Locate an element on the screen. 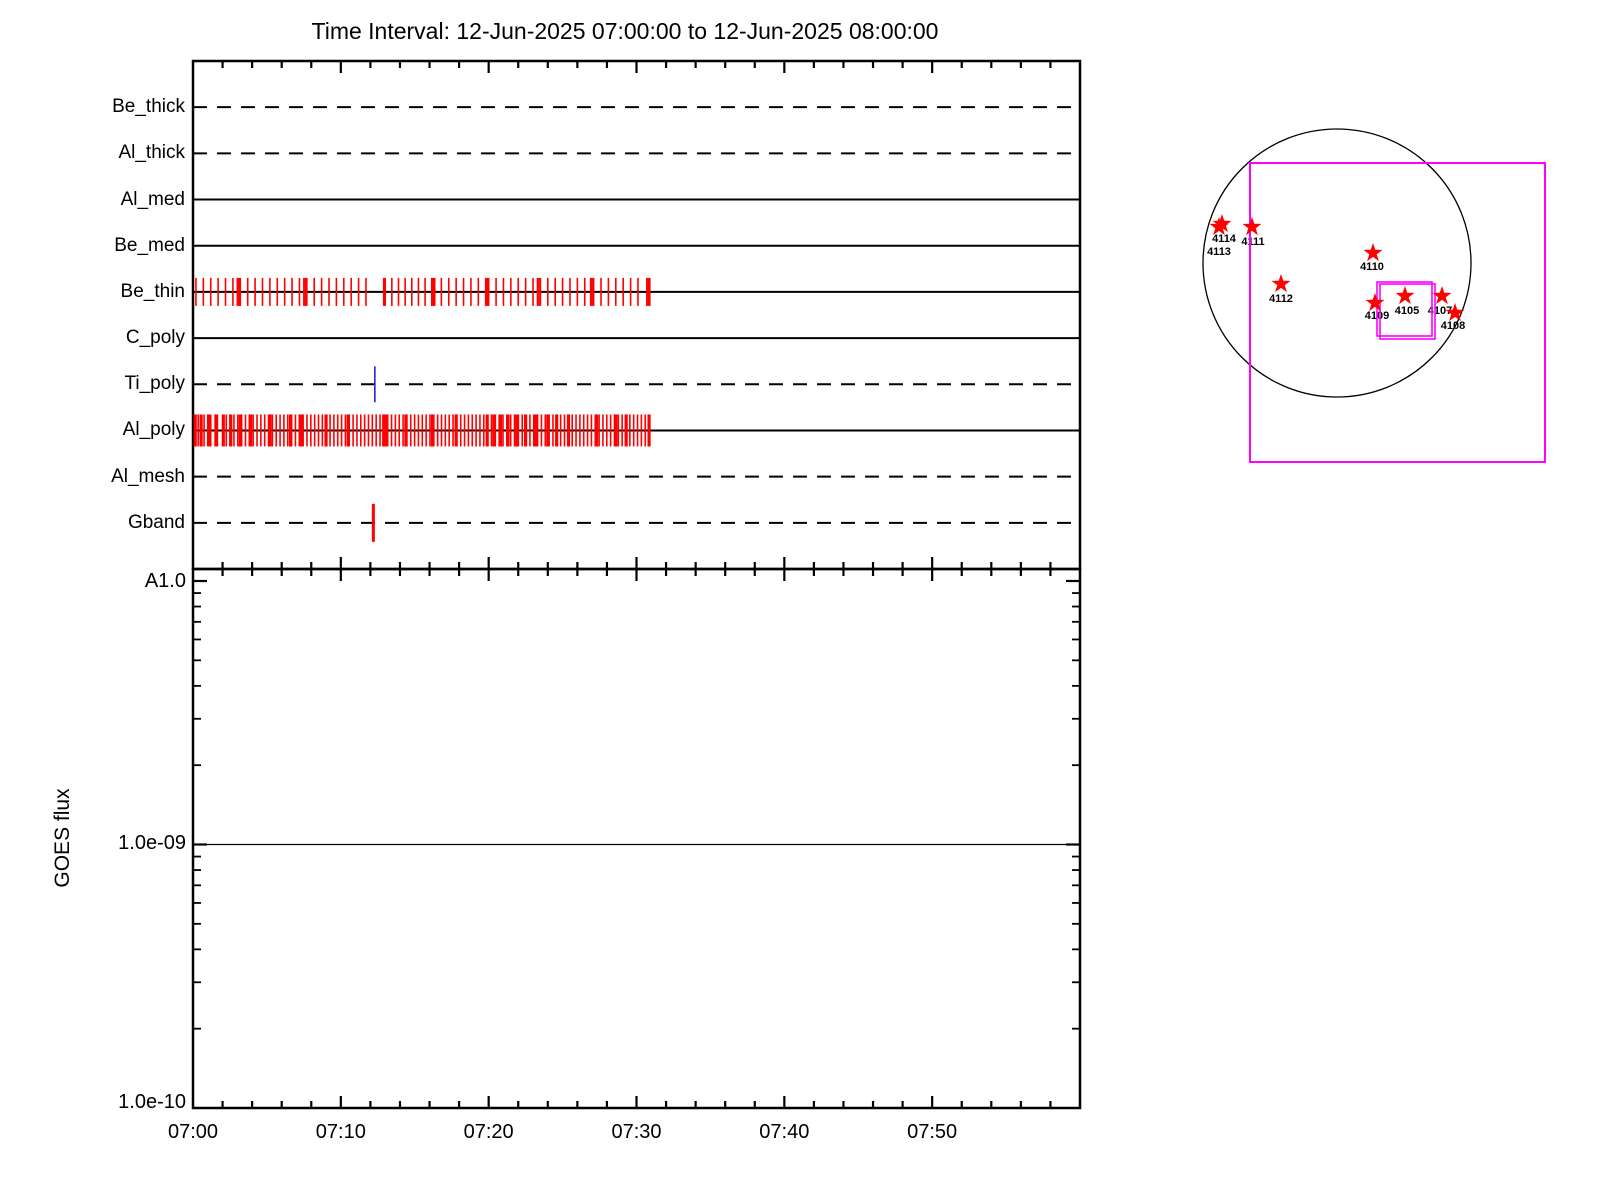  y-tick-label-1.0e-09: 1.0e-09 is located at coordinates (152, 843).